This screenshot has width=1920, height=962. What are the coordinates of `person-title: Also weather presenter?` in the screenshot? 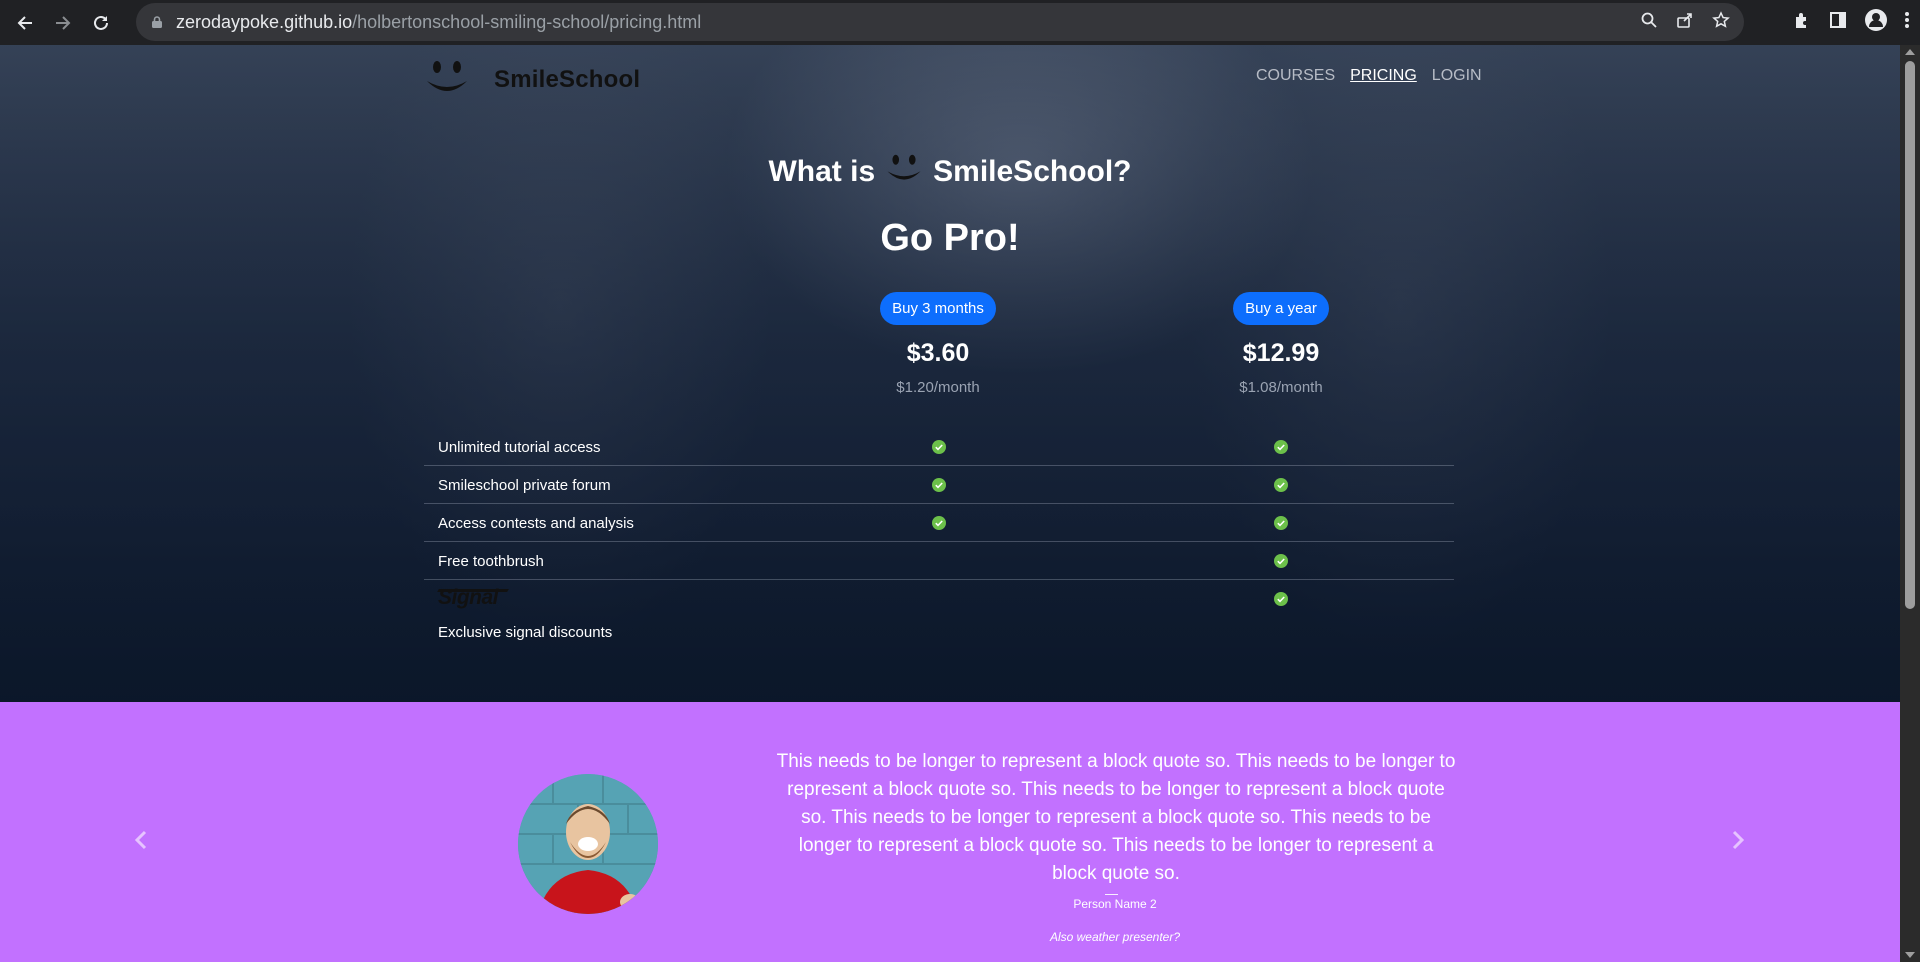 It's located at (1115, 937).